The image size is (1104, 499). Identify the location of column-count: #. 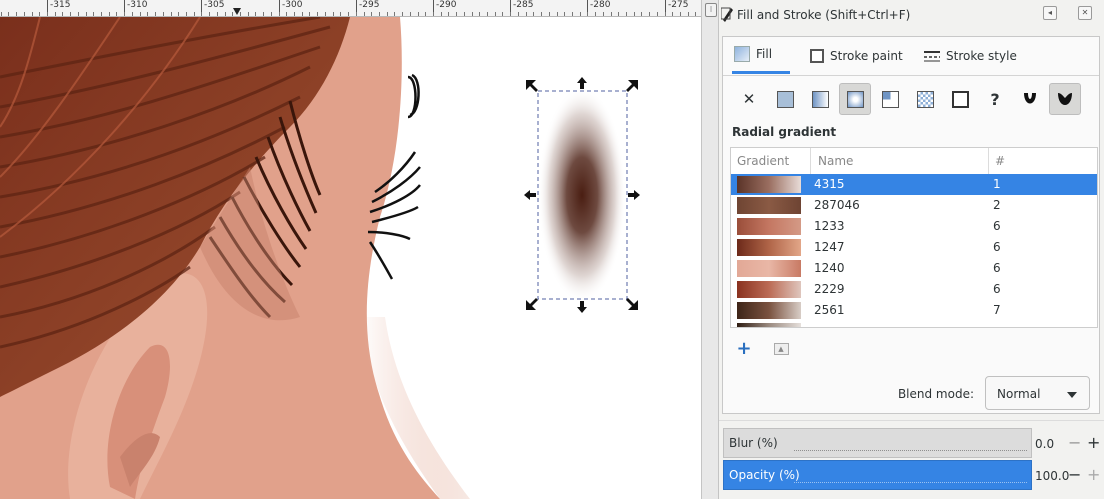
(1000, 161).